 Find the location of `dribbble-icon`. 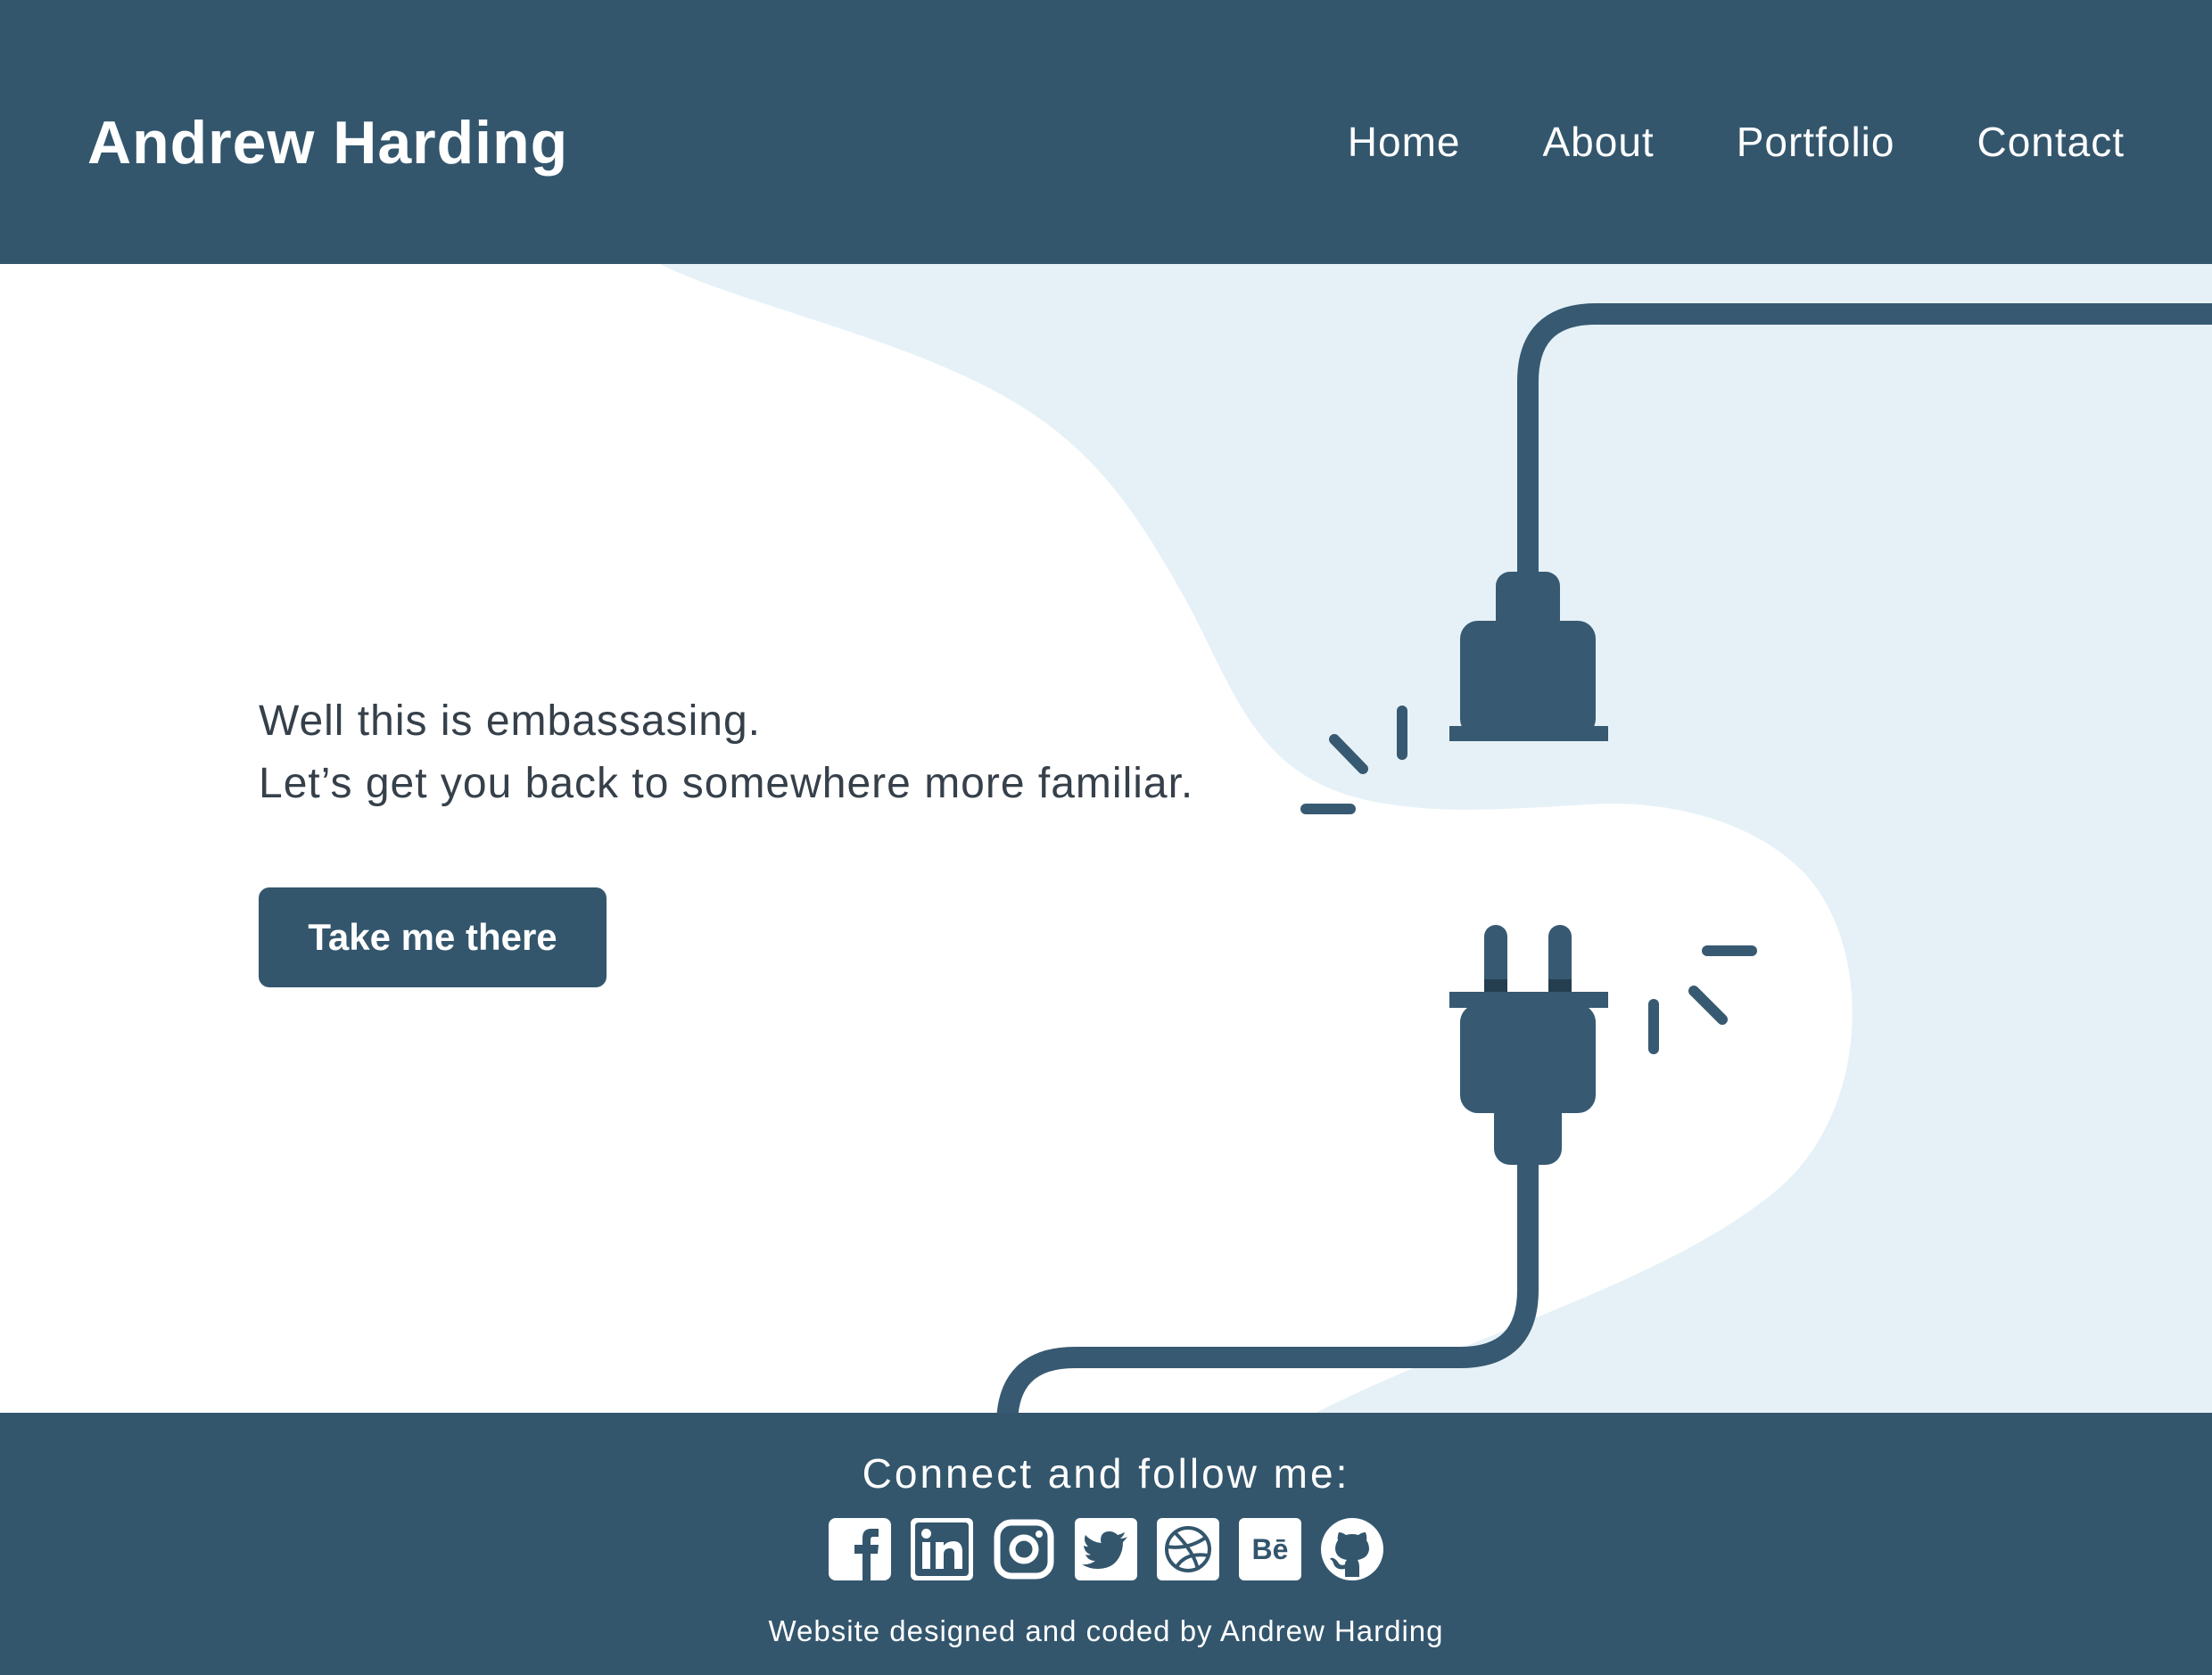

dribbble-icon is located at coordinates (1188, 1549).